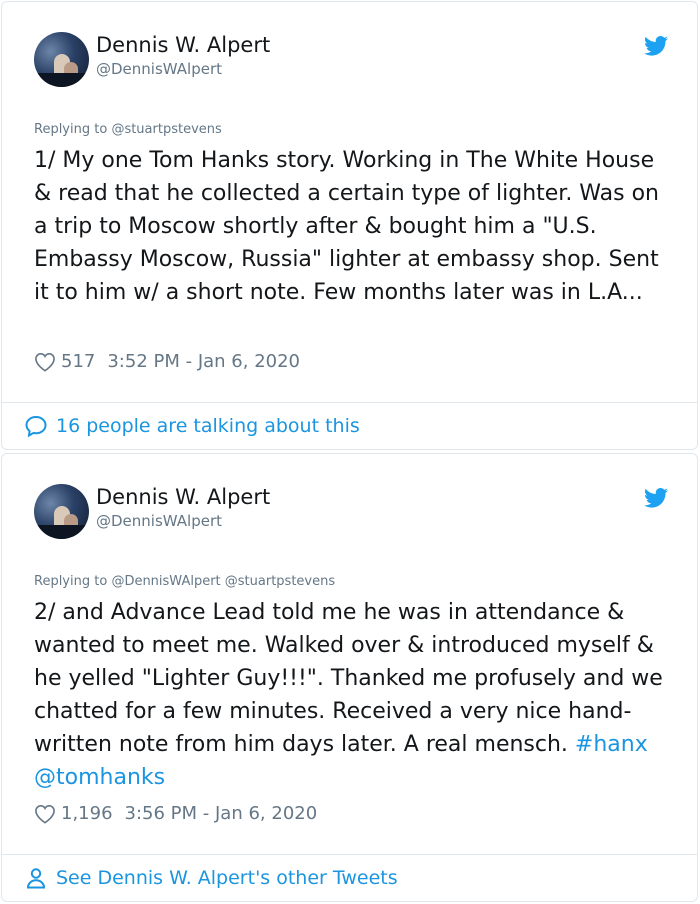  I want to click on timestamp: 3:52 PM - Jan 6, 2020, so click(203, 361).